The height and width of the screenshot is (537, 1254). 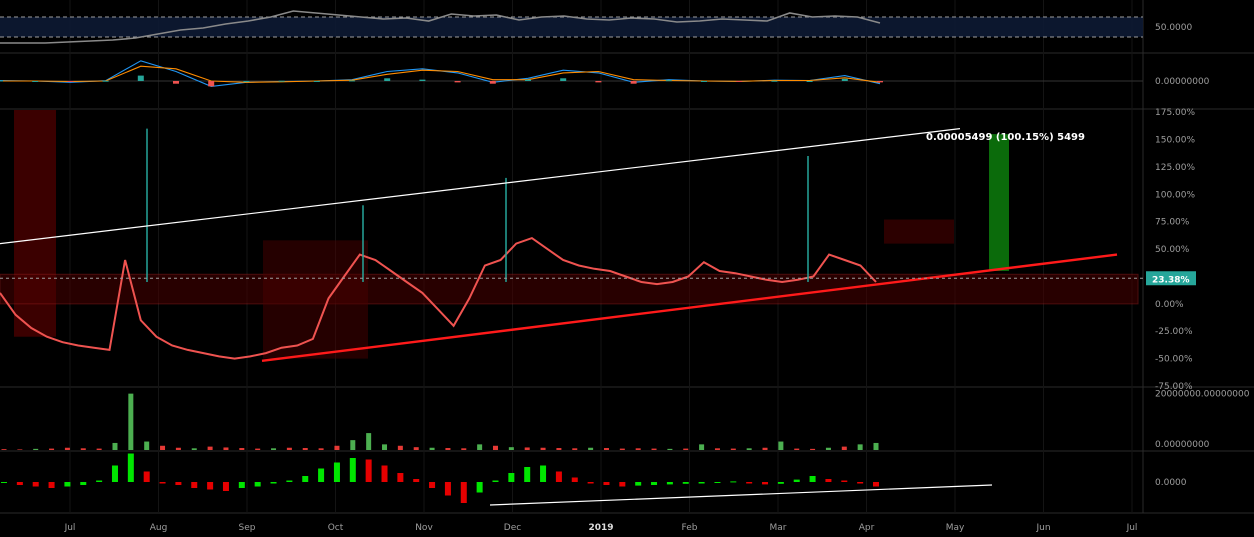 I want to click on volume-pane, so click(x=440, y=421).